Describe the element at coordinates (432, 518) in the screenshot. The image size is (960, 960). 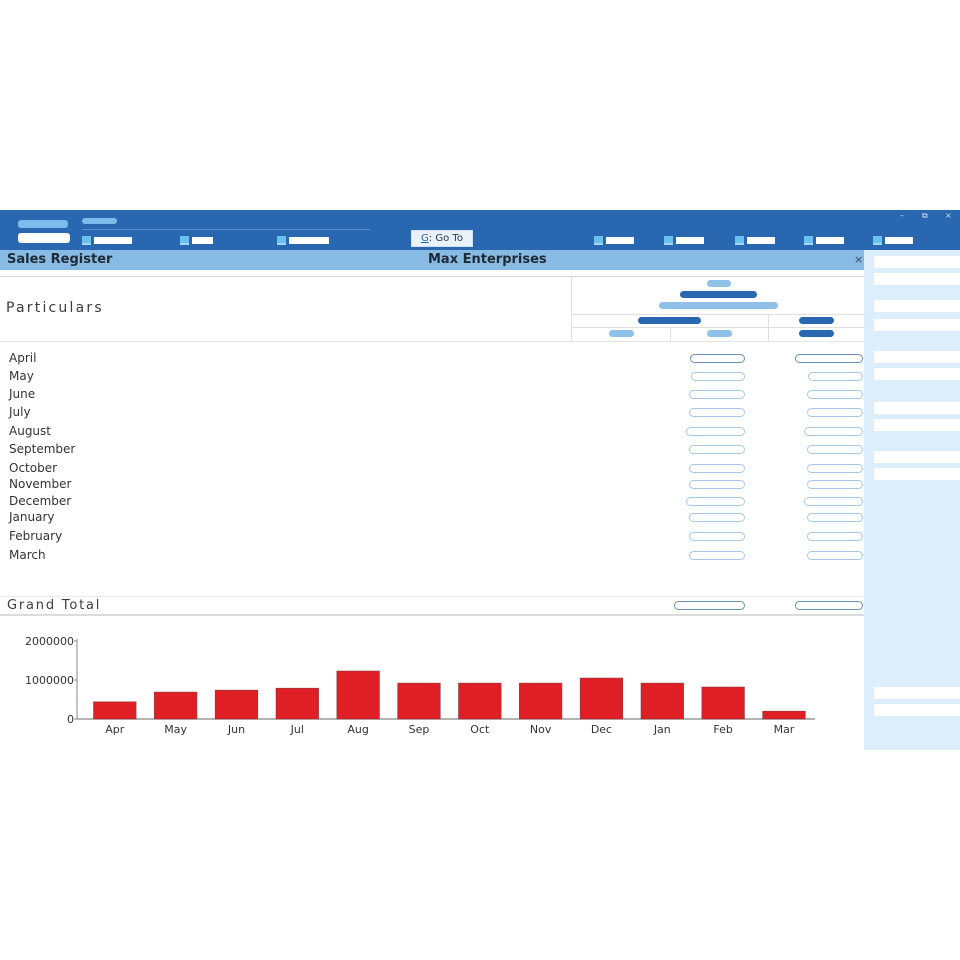
I see `table-row: January` at that location.